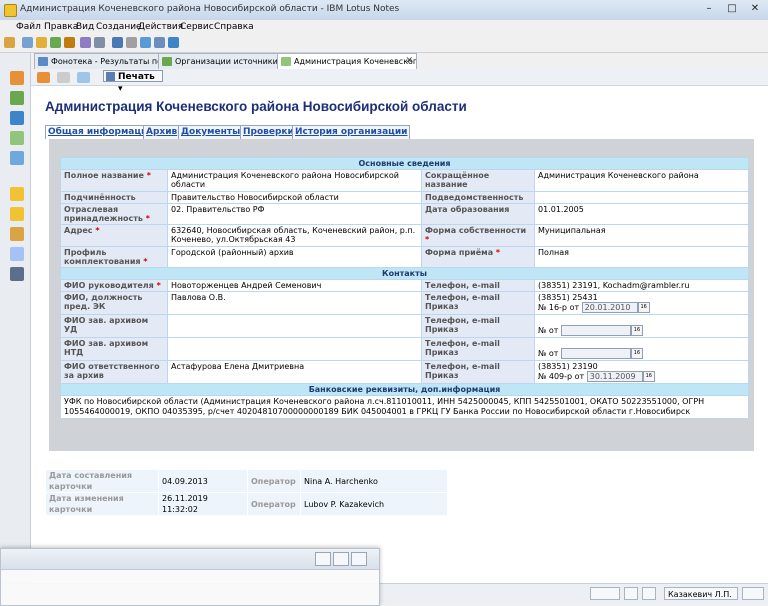 The image size is (768, 606). I want to click on workspace-bookmark-icon, so click(17, 254).